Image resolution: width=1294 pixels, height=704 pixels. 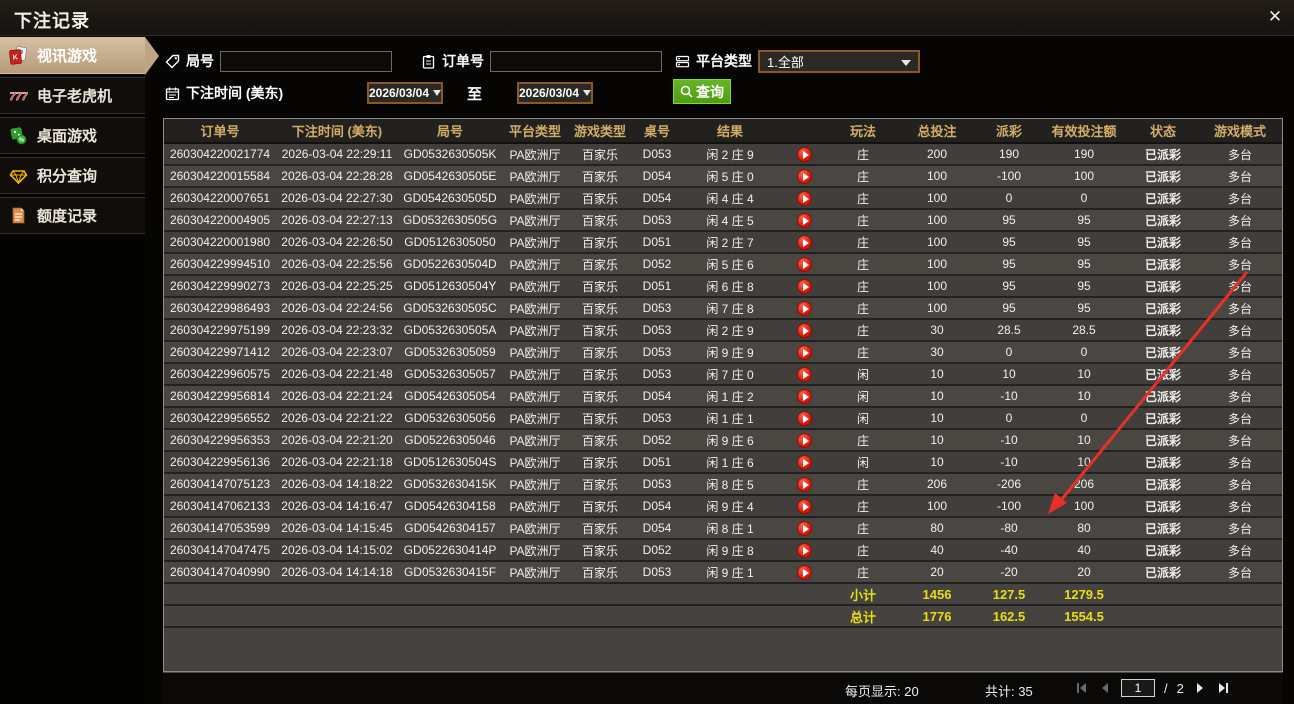 What do you see at coordinates (72, 95) in the screenshot?
I see `sidebar-item-slots: 777 电子老虎机` at bounding box center [72, 95].